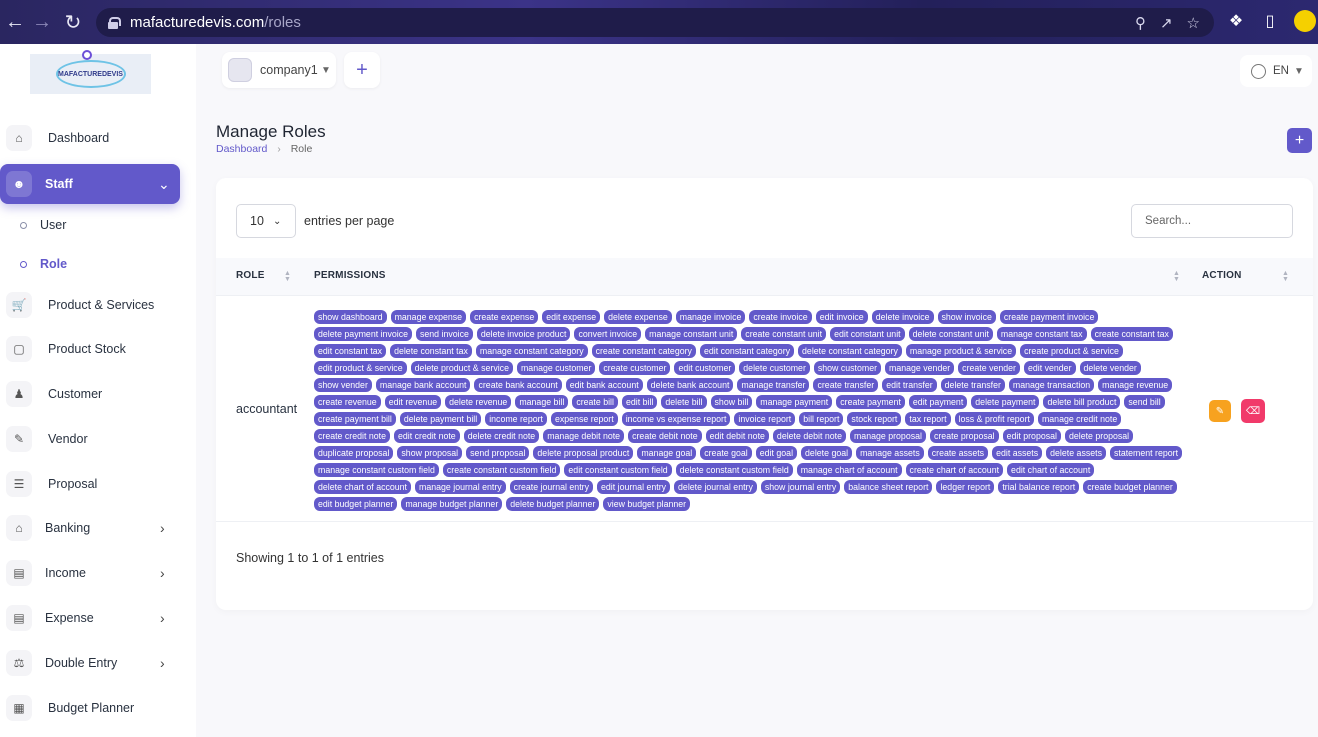 Image resolution: width=1318 pixels, height=737 pixels. I want to click on sidebar-item-product-stock: ▢ Product Stock, so click(98, 349).